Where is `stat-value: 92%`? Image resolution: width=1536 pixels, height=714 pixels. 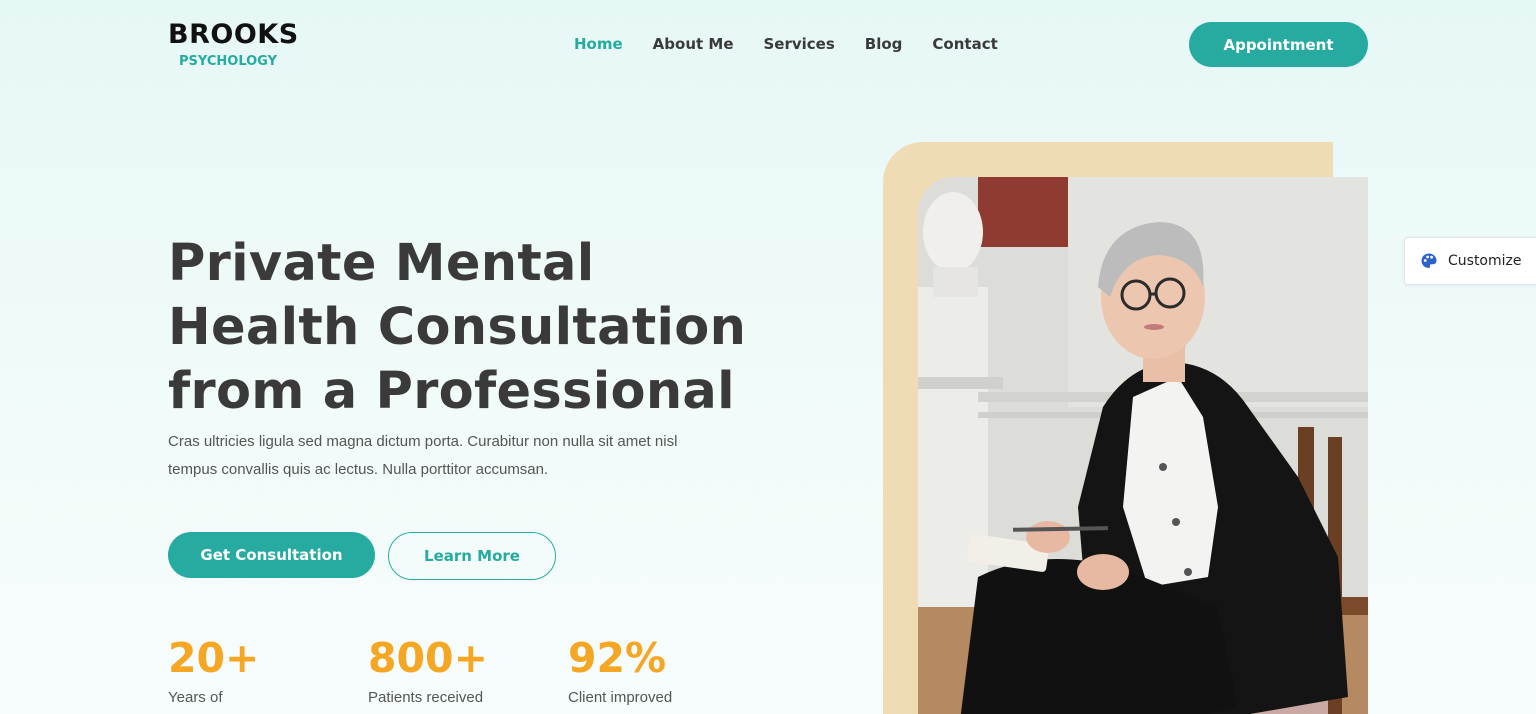
stat-value: 92% is located at coordinates (617, 658).